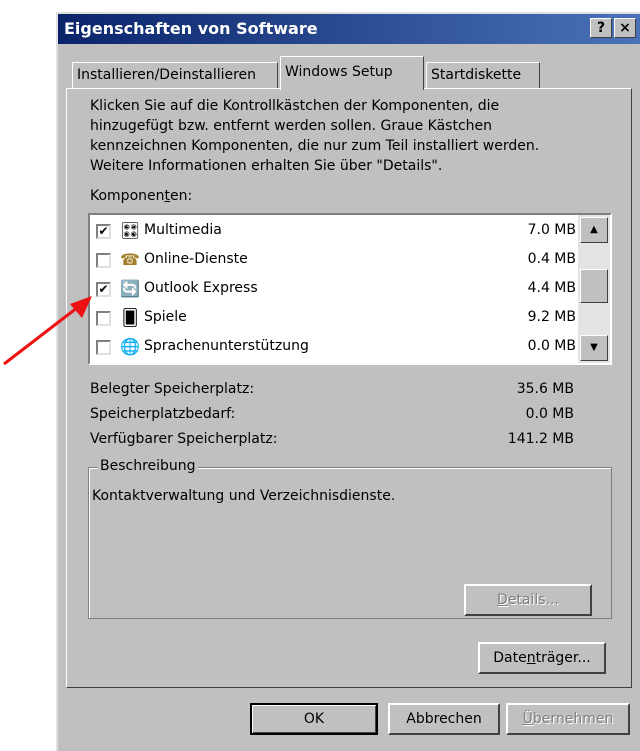 Image resolution: width=640 pixels, height=751 pixels. I want to click on games-icon: 🂠, so click(130, 317).